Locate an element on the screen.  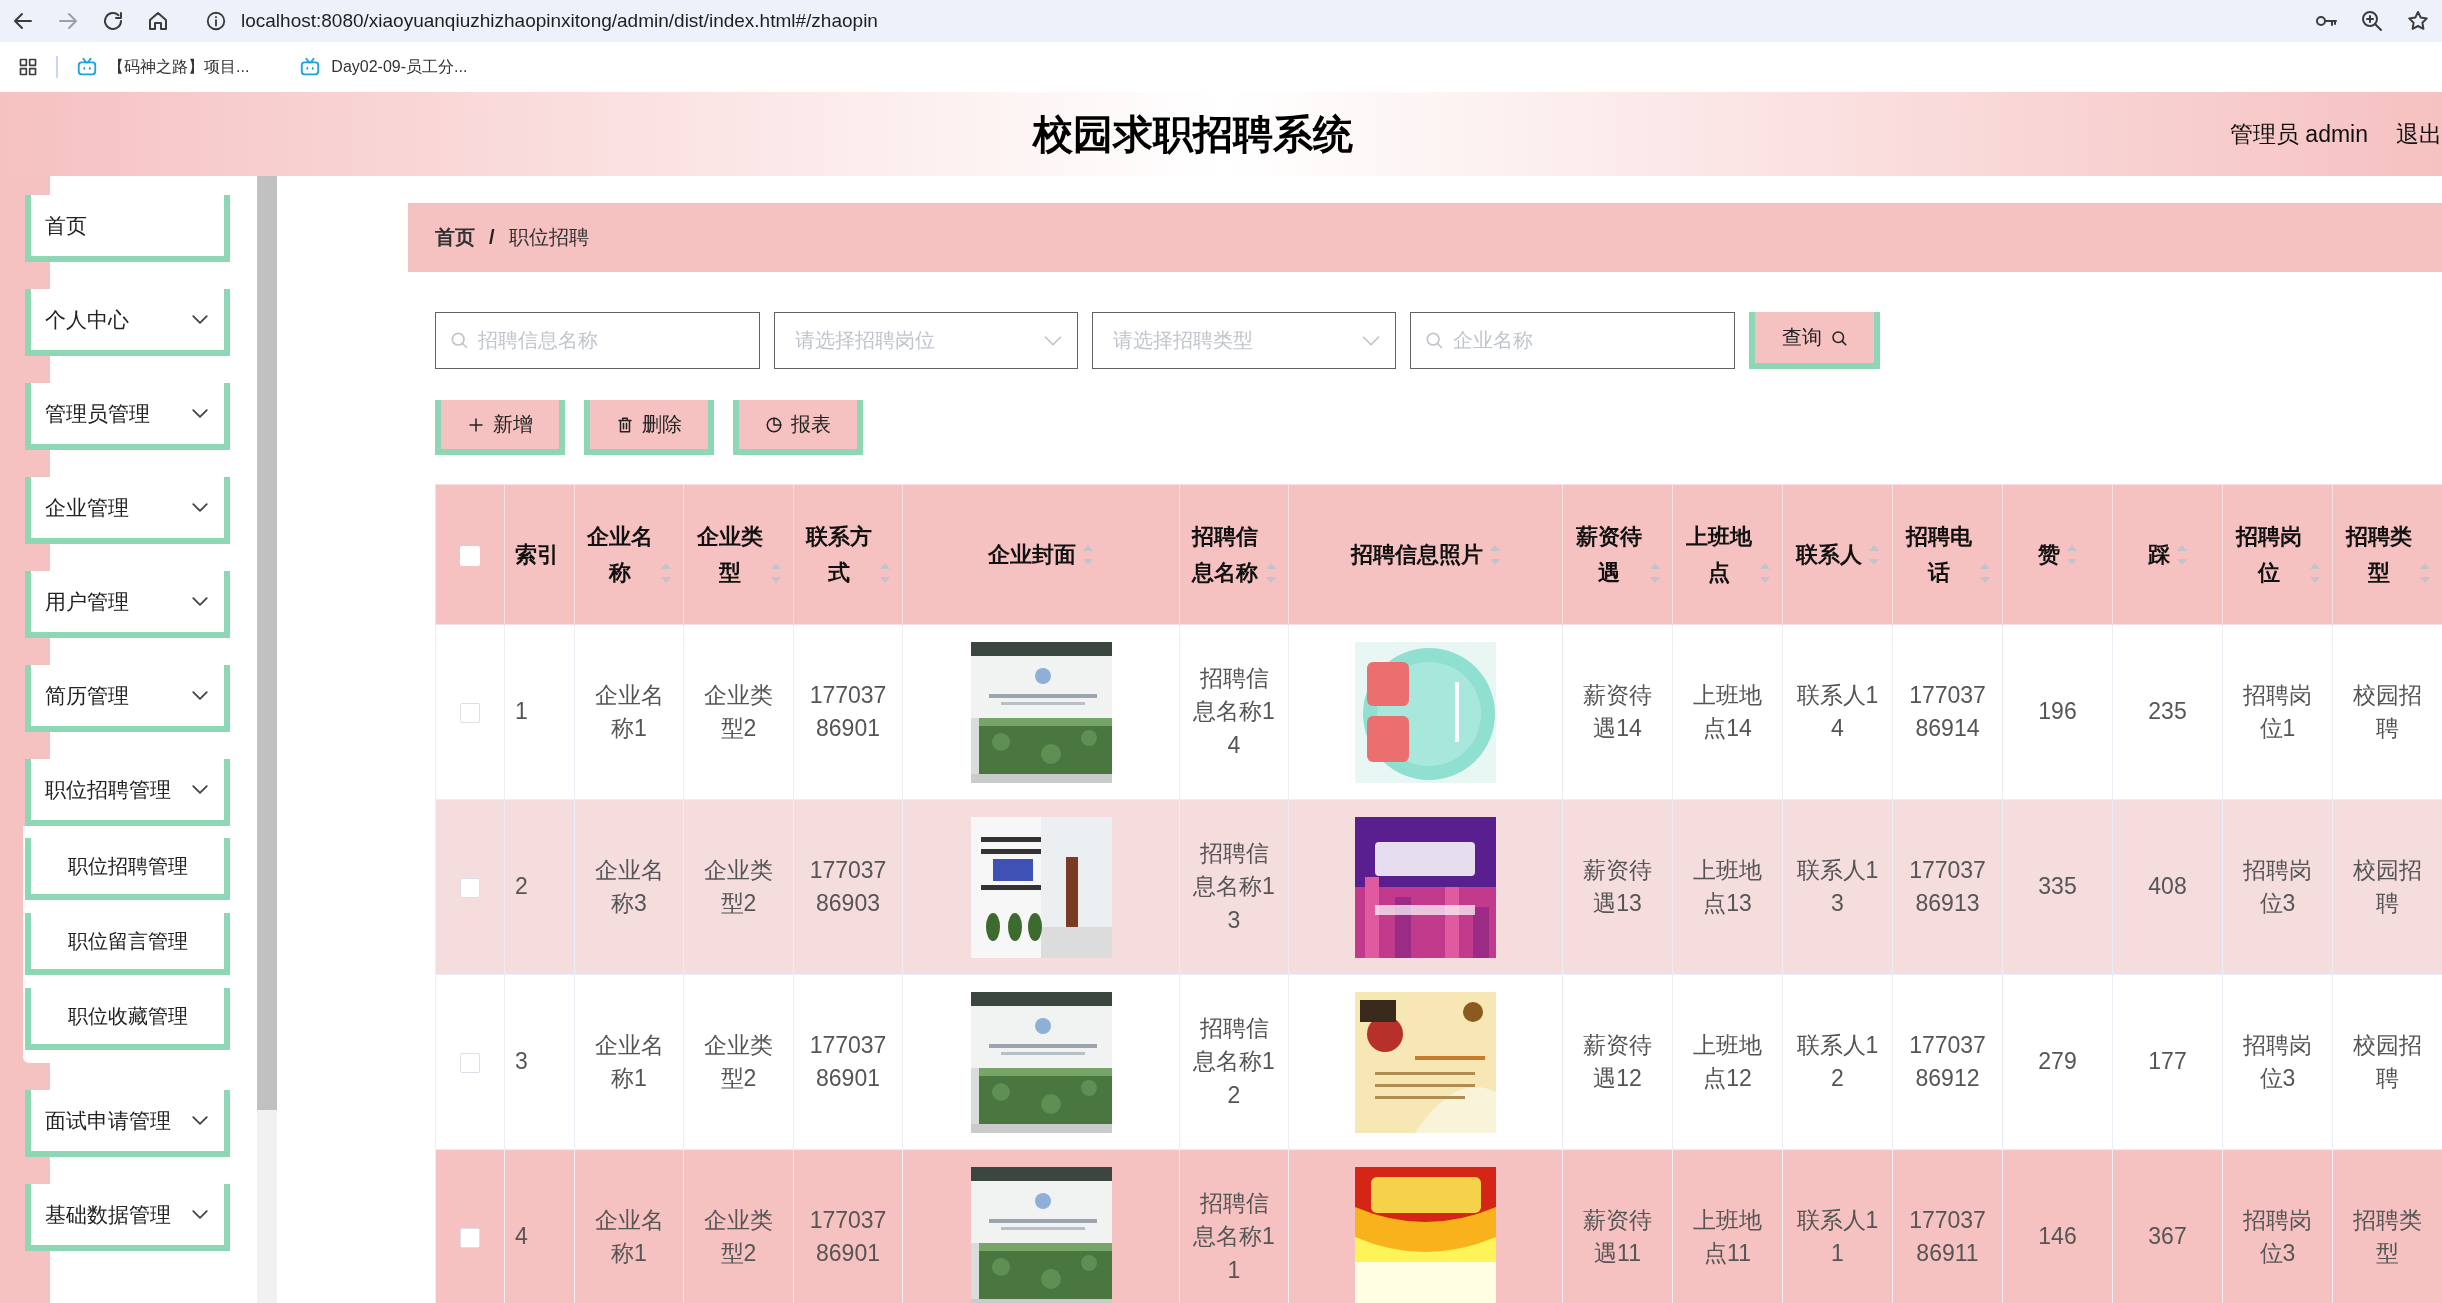
info-icon is located at coordinates (216, 21).